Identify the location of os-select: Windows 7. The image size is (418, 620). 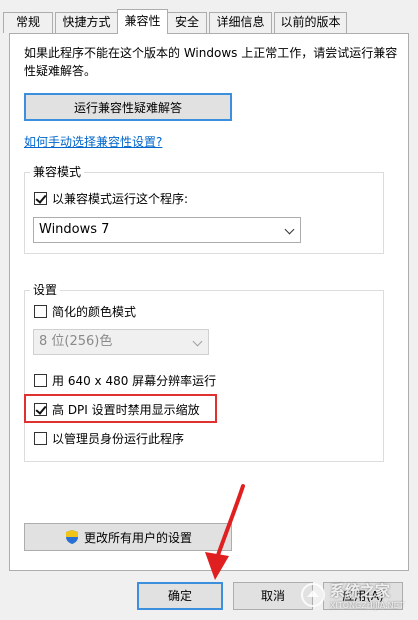
(167, 230).